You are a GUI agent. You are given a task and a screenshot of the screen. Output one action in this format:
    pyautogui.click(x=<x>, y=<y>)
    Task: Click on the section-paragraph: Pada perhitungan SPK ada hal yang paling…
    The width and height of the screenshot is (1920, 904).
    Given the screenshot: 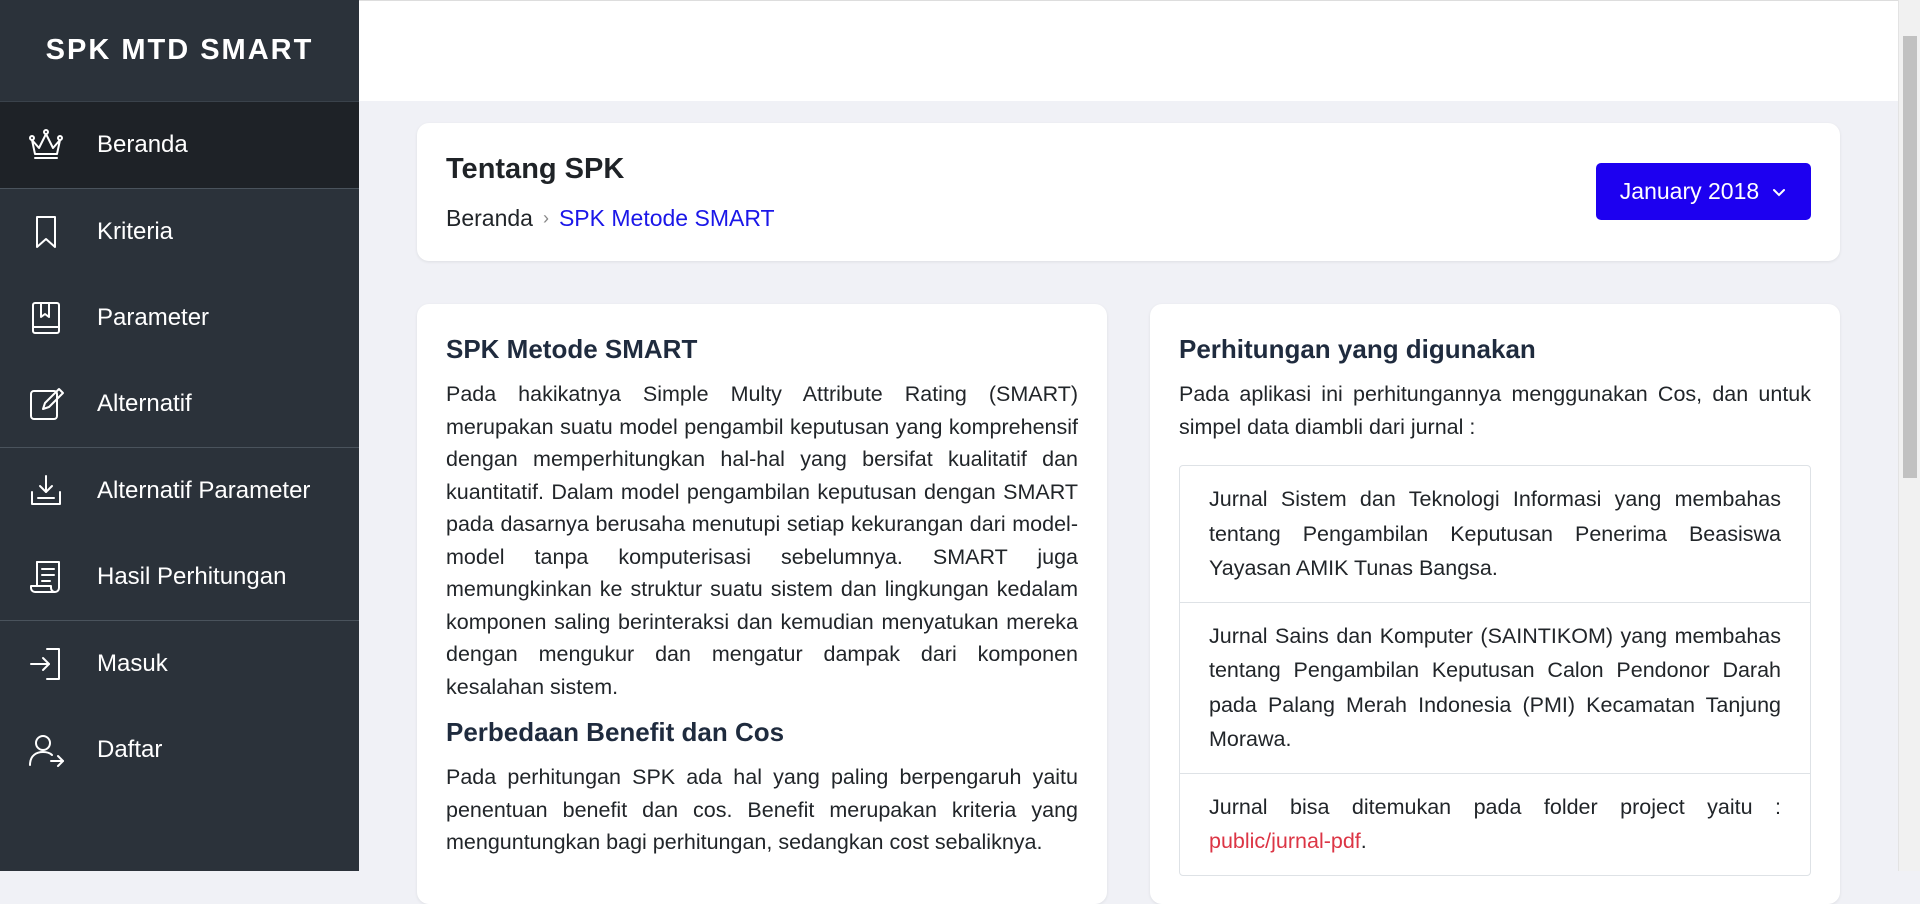 What is the action you would take?
    pyautogui.click(x=762, y=809)
    